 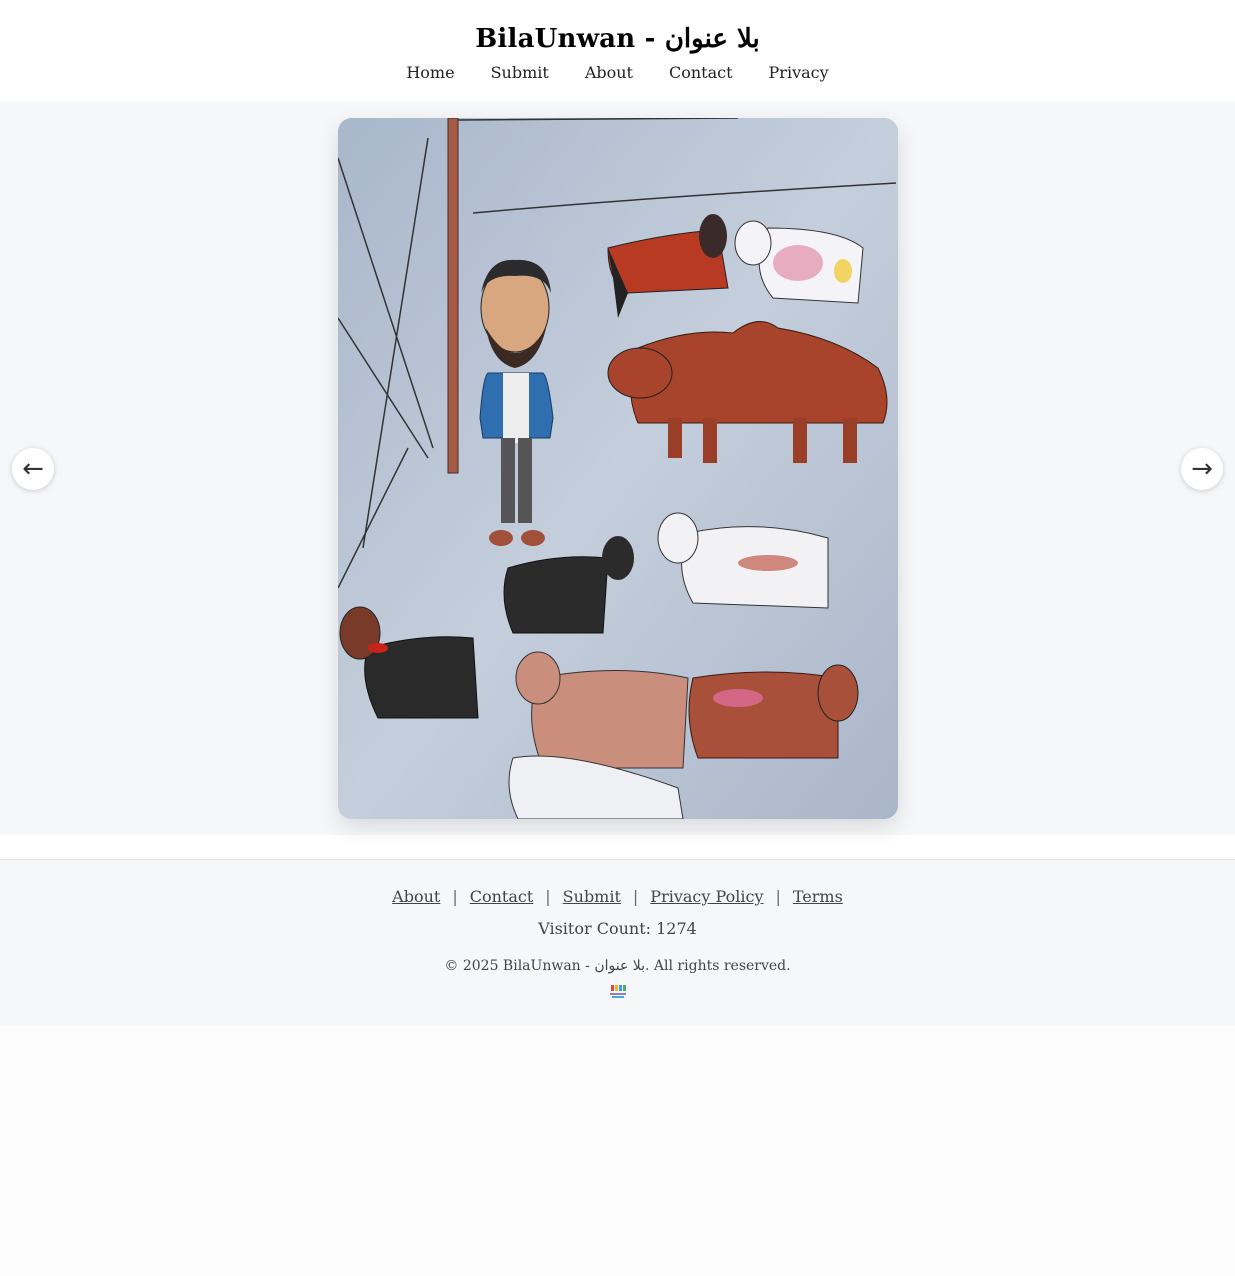 What do you see at coordinates (818, 896) in the screenshot?
I see `footer-terms-link: Terms` at bounding box center [818, 896].